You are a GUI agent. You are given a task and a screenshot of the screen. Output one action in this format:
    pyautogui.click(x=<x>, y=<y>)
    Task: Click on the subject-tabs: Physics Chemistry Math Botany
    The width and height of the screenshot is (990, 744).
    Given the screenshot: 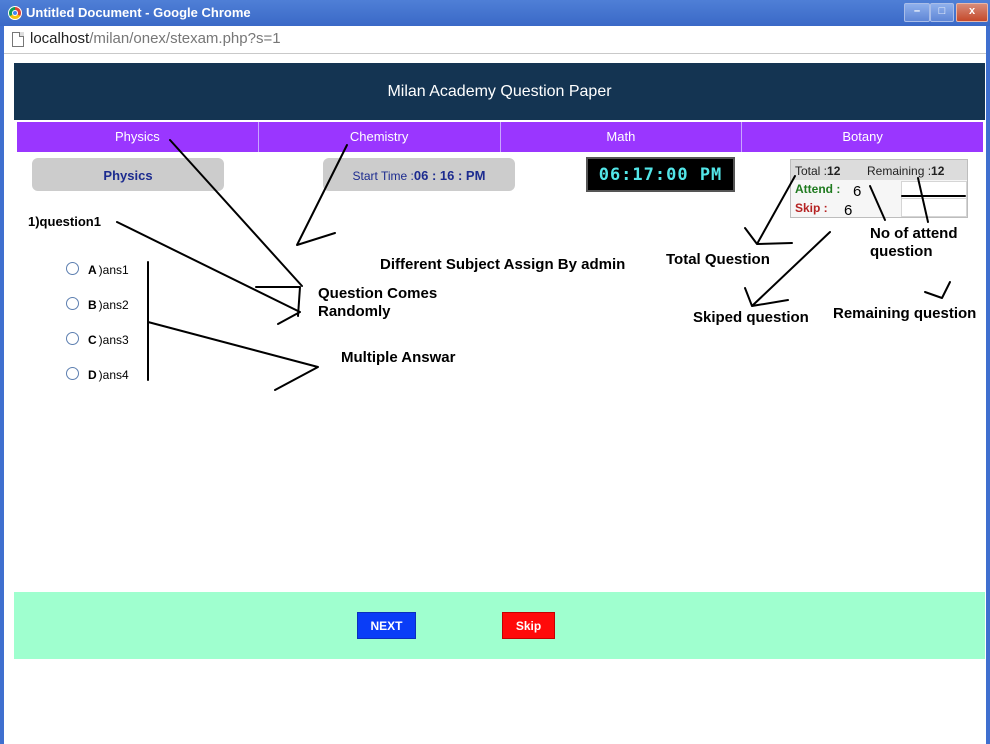 What is the action you would take?
    pyautogui.click(x=500, y=137)
    